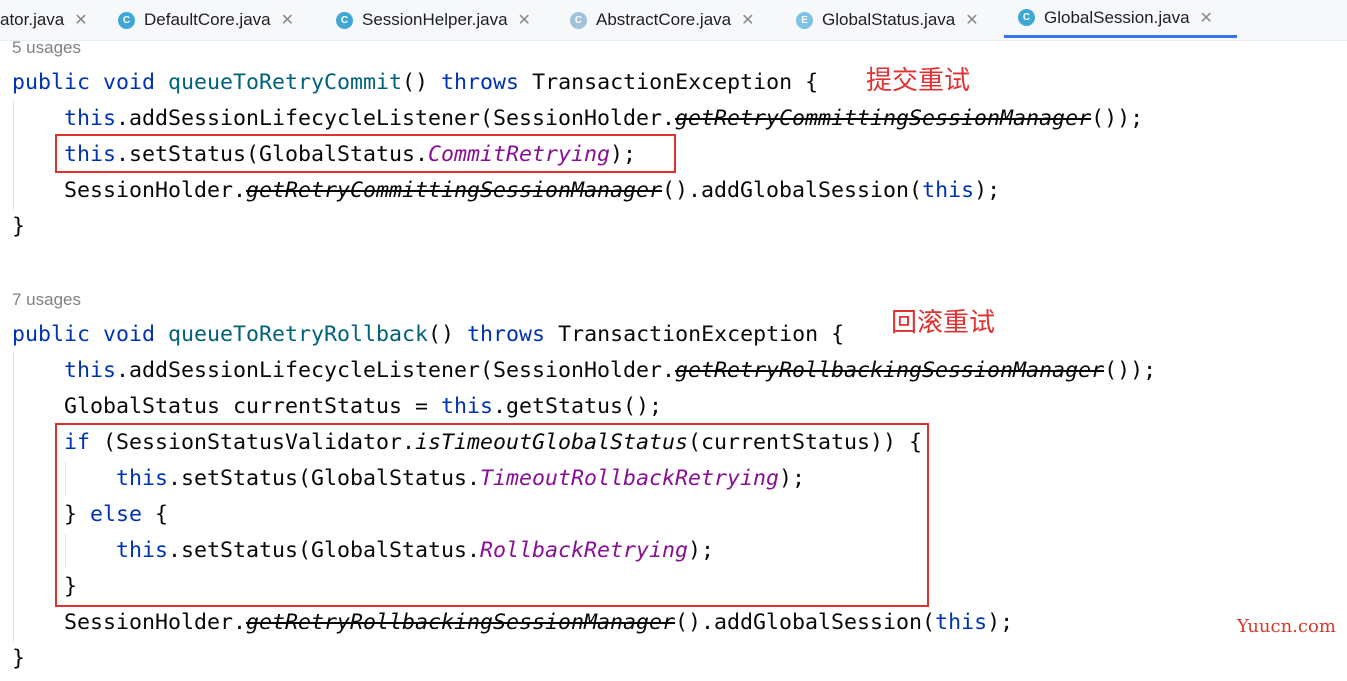  I want to click on tab-default-core: C DefaultCore.java ✕, so click(206, 20).